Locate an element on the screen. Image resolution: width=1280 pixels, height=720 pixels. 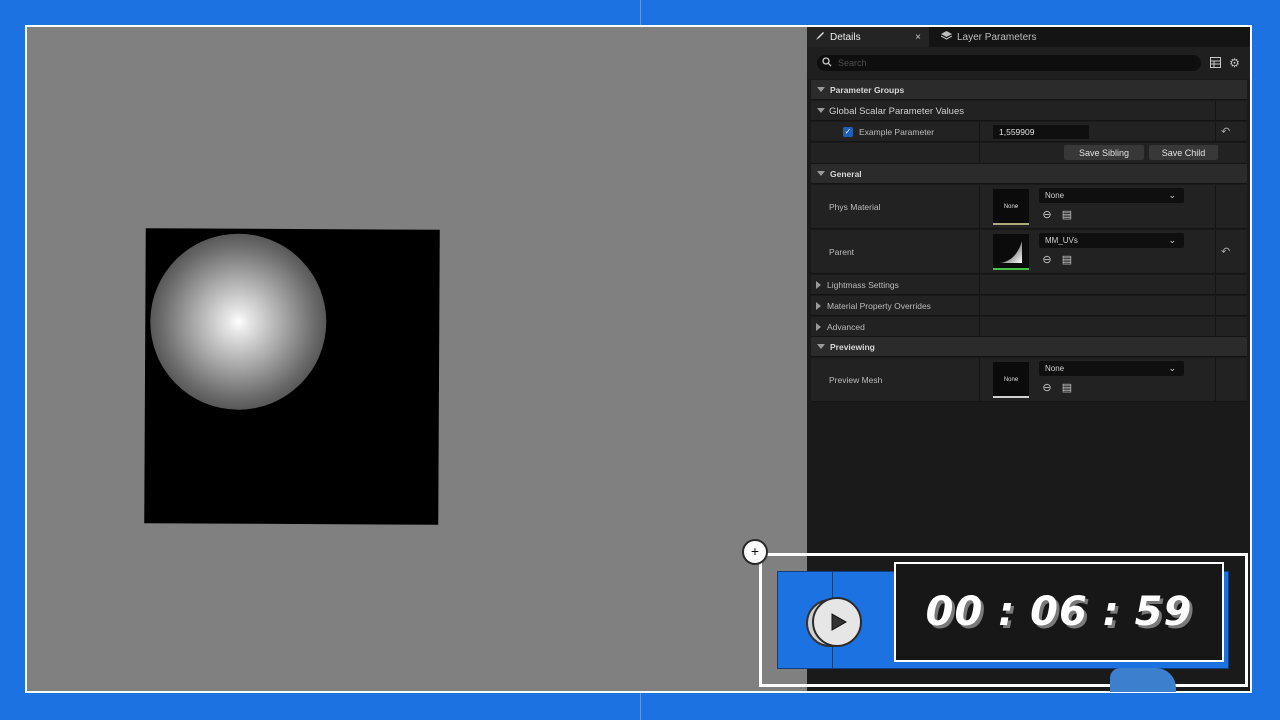
search-box is located at coordinates (1009, 63).